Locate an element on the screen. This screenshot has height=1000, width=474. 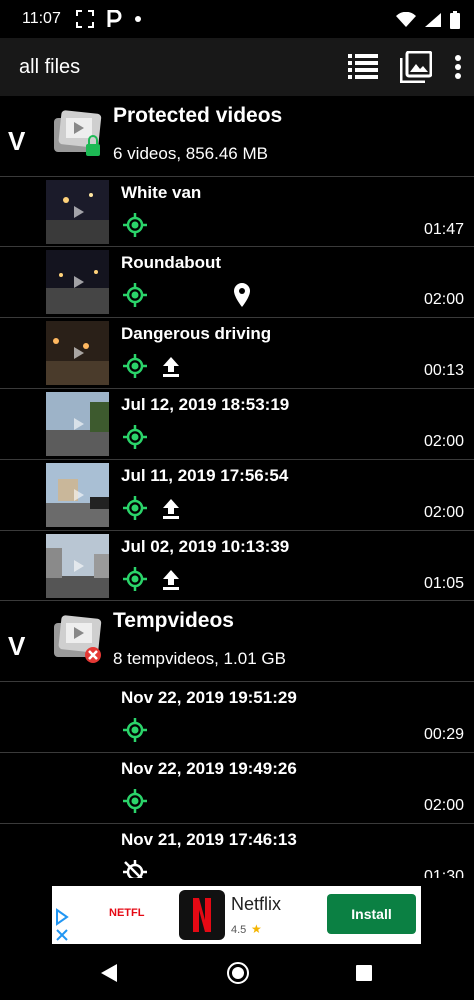
status-left-icons is located at coordinates (109, 19).